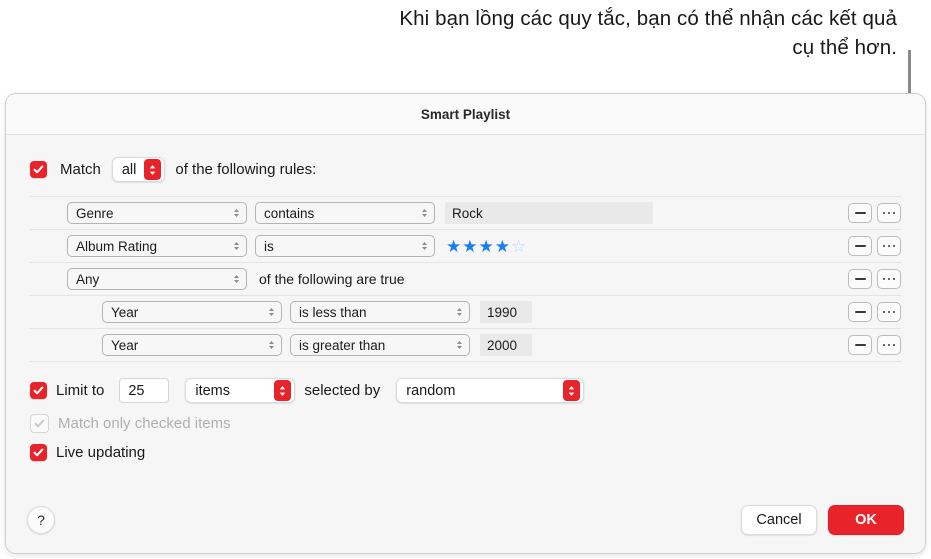 This screenshot has width=931, height=559. I want to click on rule-operator-select: is greater than, so click(380, 345).